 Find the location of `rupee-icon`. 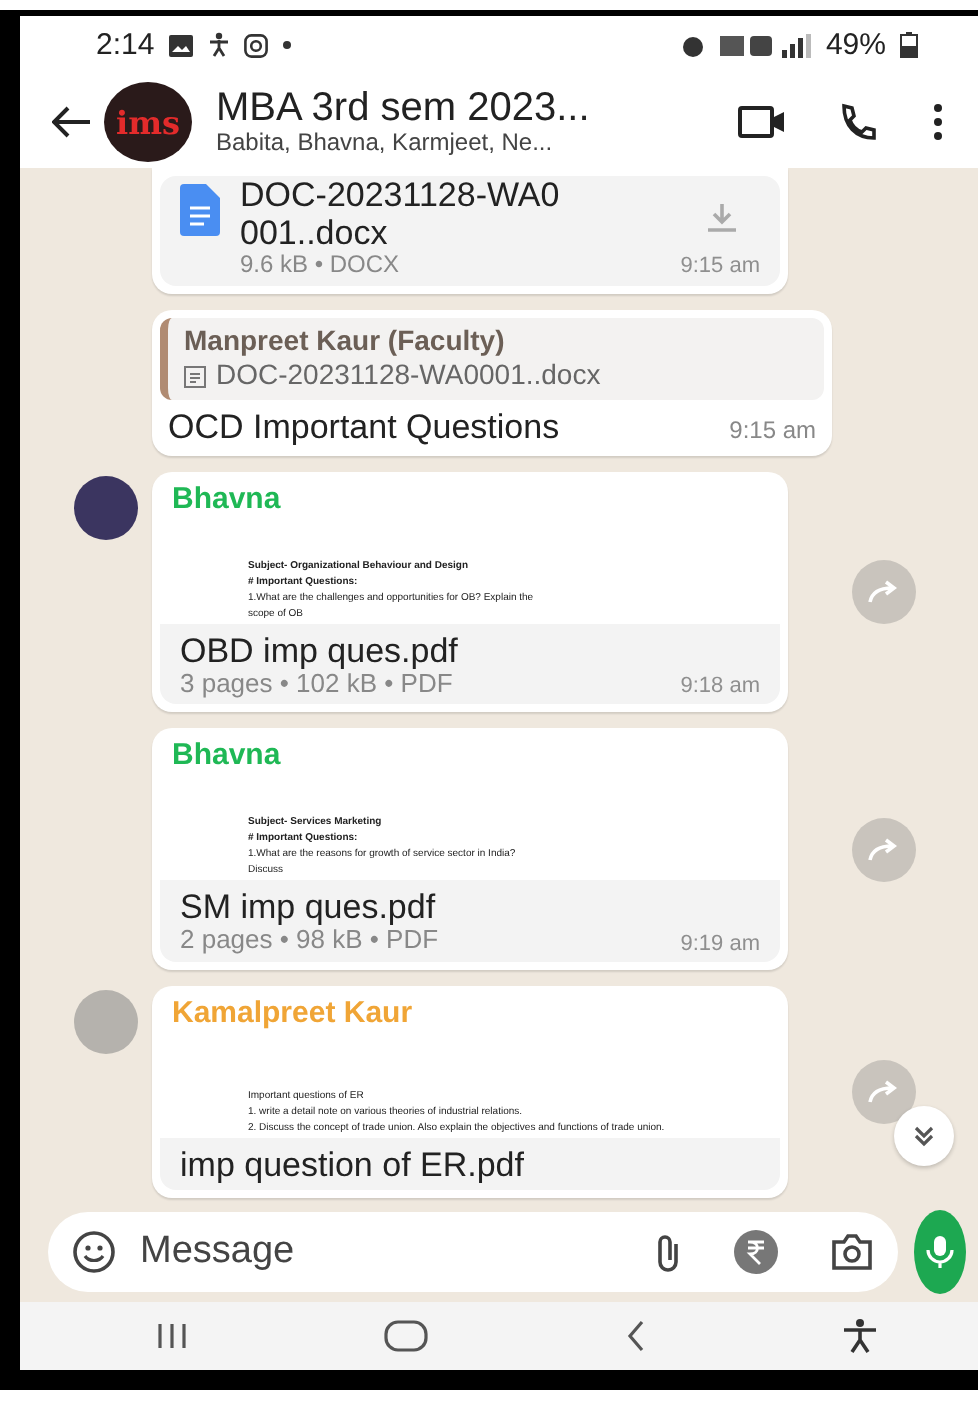

rupee-icon is located at coordinates (756, 1252).